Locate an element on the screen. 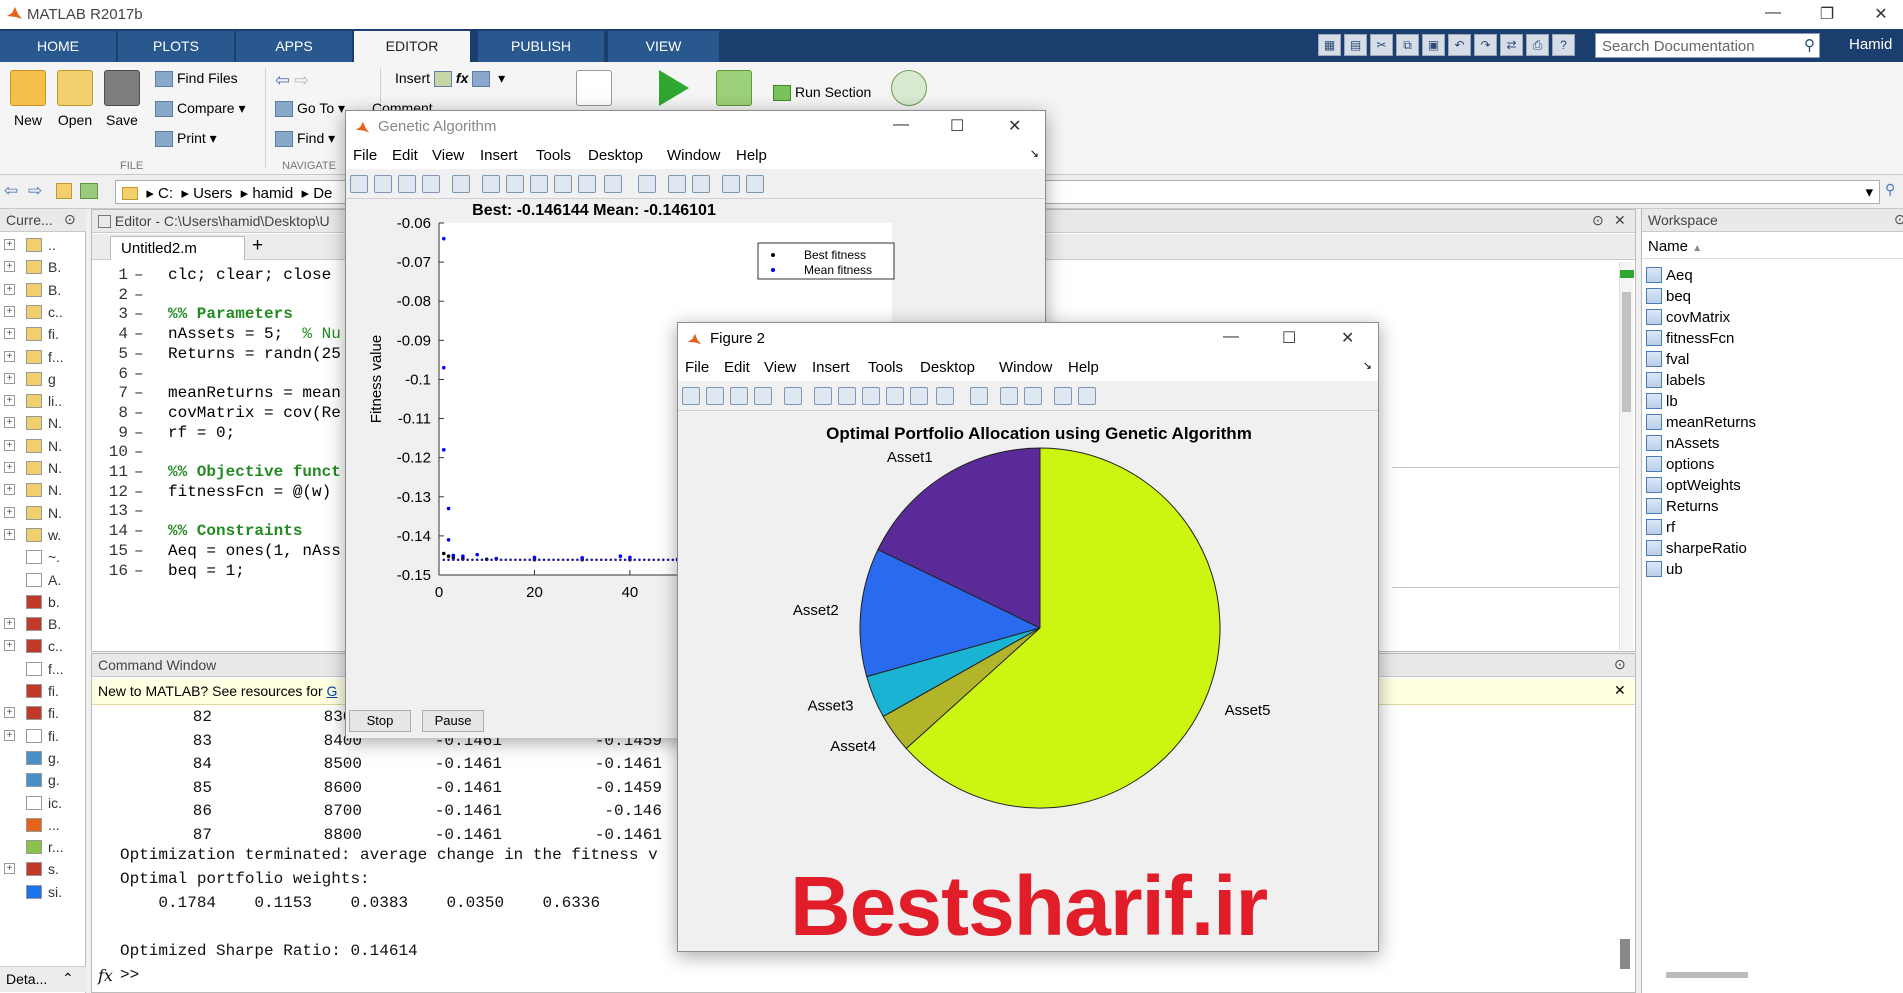 This screenshot has height=993, width=1903. workspace-variable: labels is located at coordinates (1675, 382).